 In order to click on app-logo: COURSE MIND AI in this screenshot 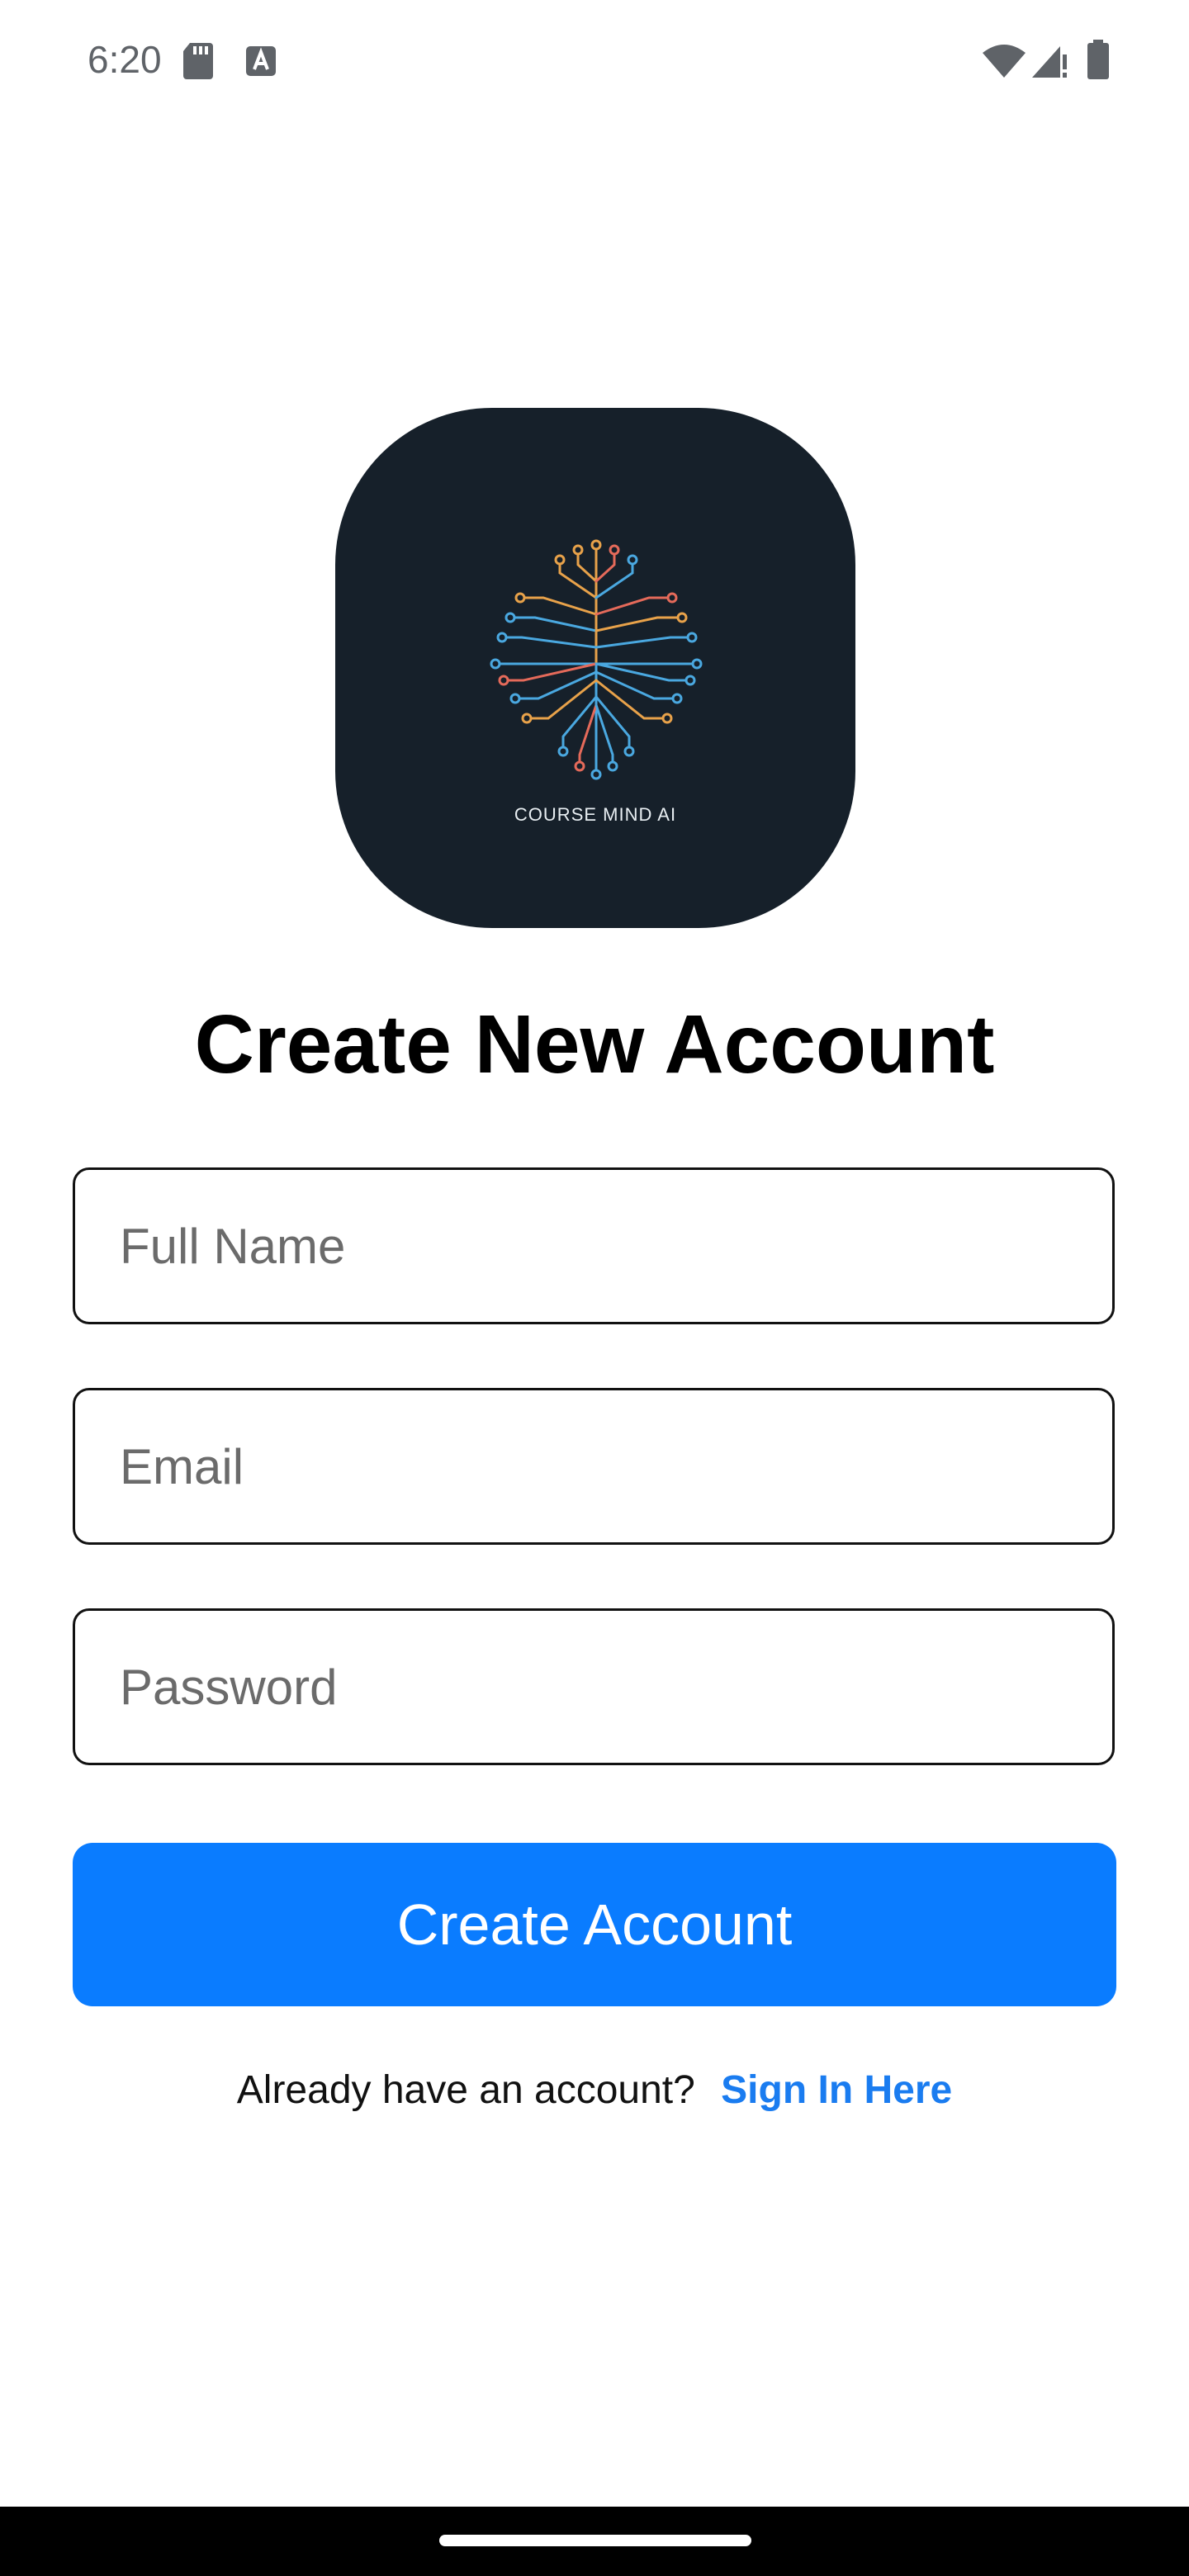, I will do `click(595, 668)`.